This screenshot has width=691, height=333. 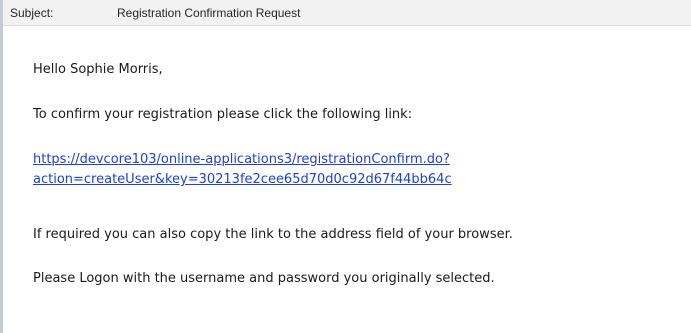 I want to click on subject-value: Registration Confirmation Request, so click(x=209, y=13).